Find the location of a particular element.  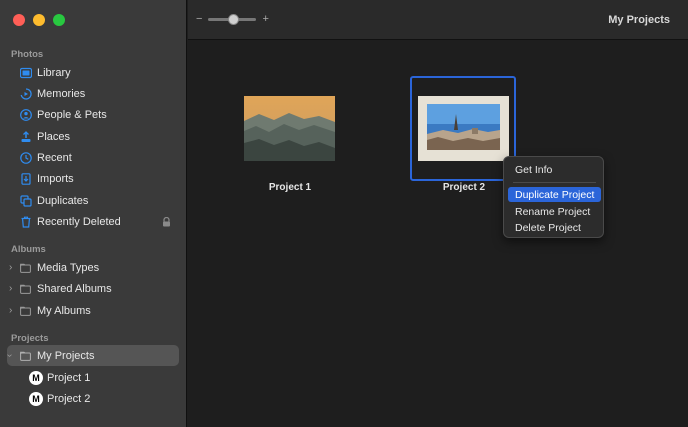

sidebar-item-label: Project 2 is located at coordinates (69, 398).